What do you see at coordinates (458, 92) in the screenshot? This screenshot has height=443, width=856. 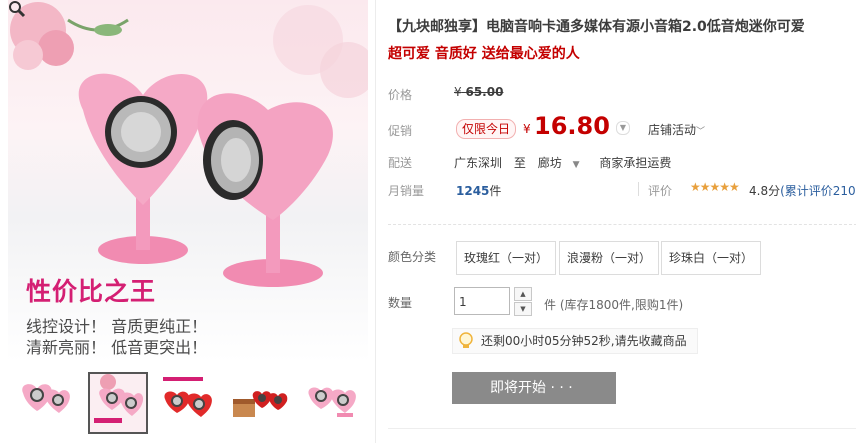 I see `original-price-currency: ¥` at bounding box center [458, 92].